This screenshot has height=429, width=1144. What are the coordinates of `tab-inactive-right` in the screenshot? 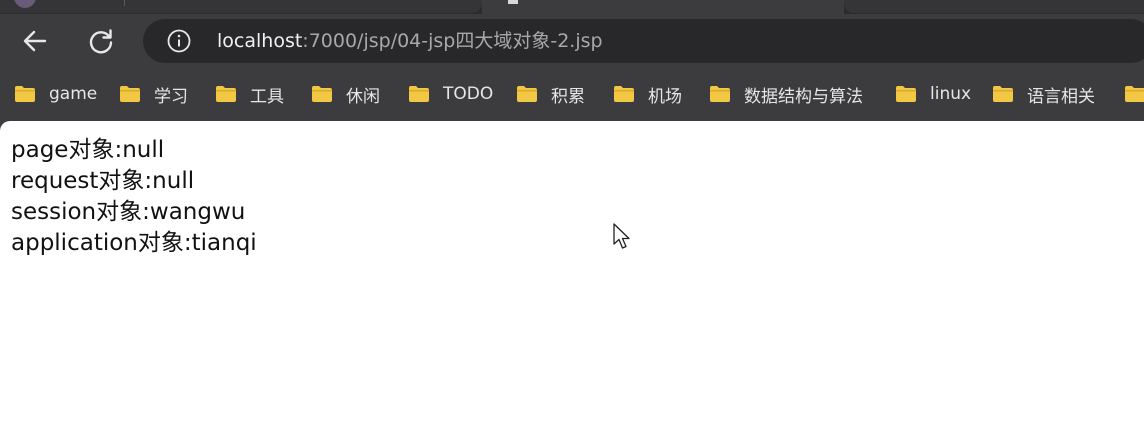 It's located at (994, 6).